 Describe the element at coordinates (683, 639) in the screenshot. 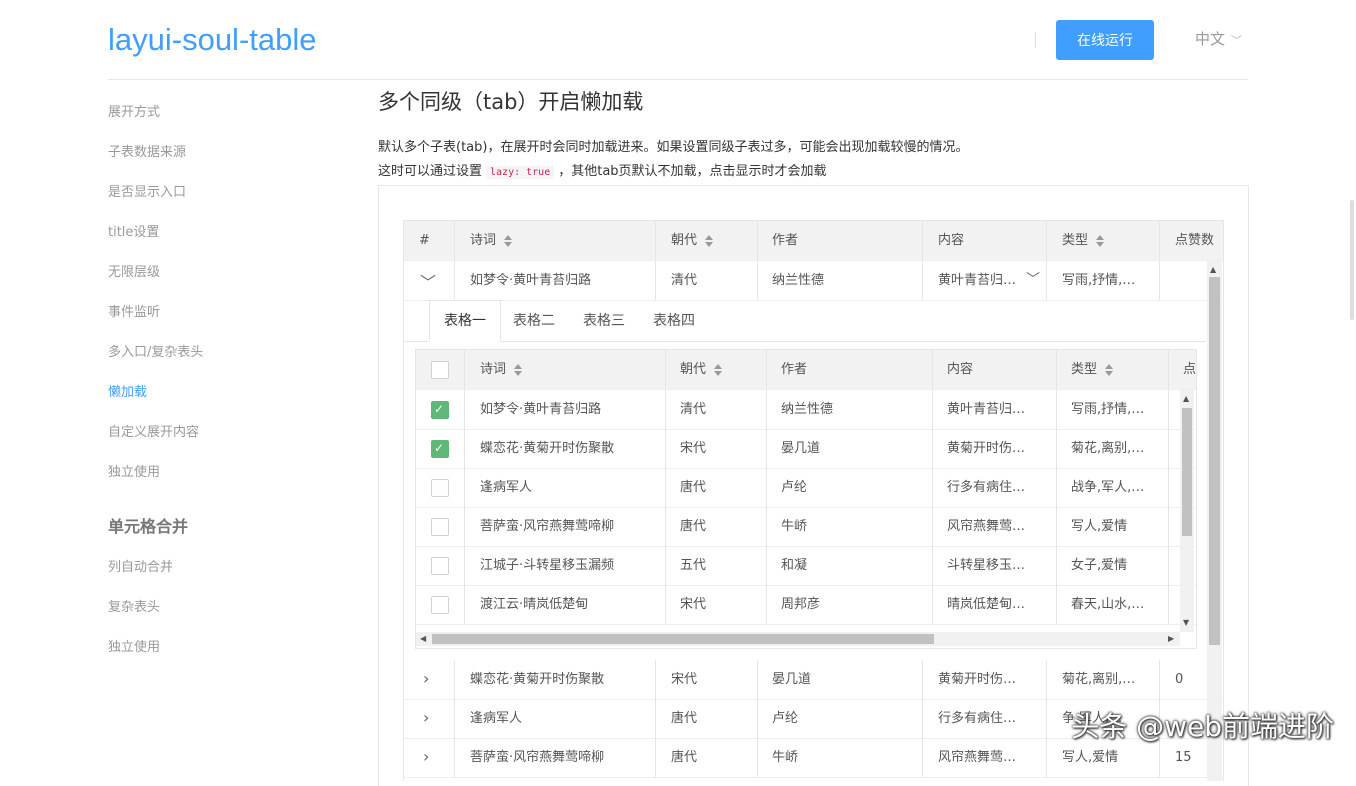

I see `inner-horizontal-scroll-thumb` at that location.